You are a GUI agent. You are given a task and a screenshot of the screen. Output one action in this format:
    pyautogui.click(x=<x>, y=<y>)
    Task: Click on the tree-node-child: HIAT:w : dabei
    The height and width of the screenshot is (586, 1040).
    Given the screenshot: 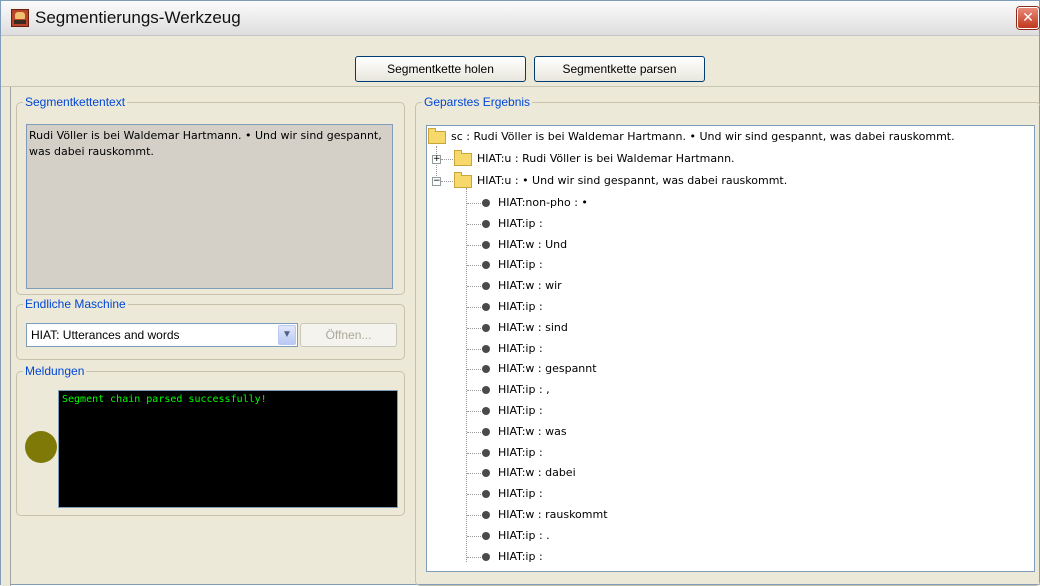 What is the action you would take?
    pyautogui.click(x=529, y=473)
    